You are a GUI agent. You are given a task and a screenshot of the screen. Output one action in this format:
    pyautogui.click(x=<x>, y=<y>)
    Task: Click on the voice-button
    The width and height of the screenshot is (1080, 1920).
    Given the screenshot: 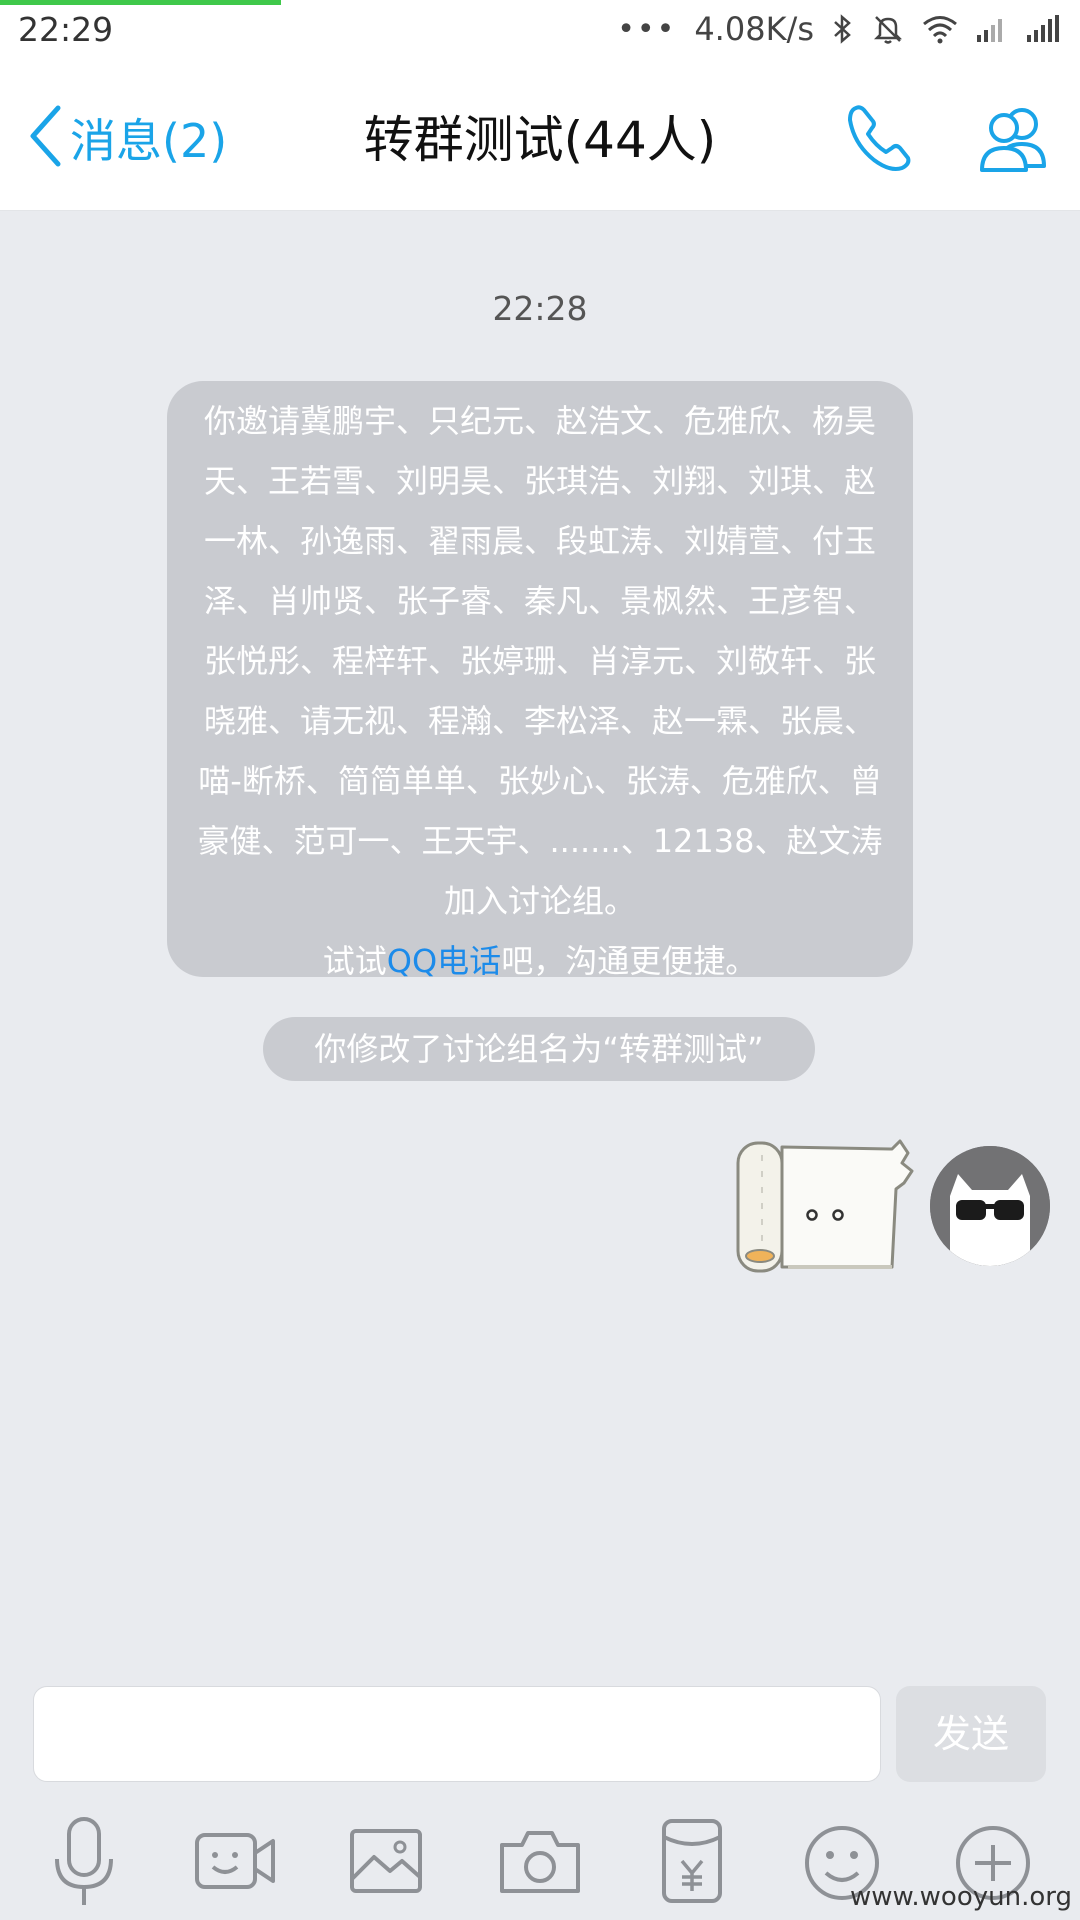 What is the action you would take?
    pyautogui.click(x=85, y=1861)
    